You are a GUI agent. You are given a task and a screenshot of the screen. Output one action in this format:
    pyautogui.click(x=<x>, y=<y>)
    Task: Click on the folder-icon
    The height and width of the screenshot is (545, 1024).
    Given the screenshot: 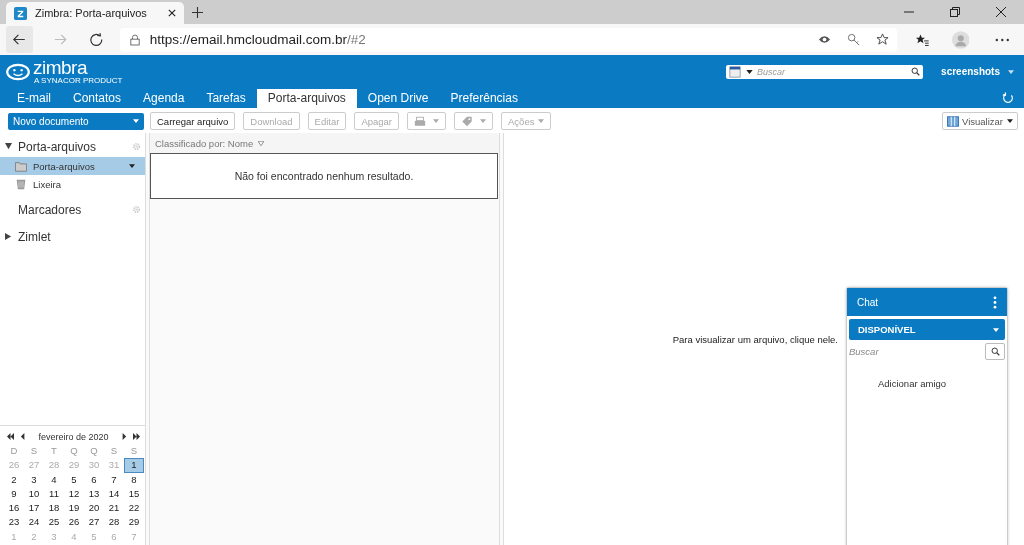 What is the action you would take?
    pyautogui.click(x=21, y=166)
    